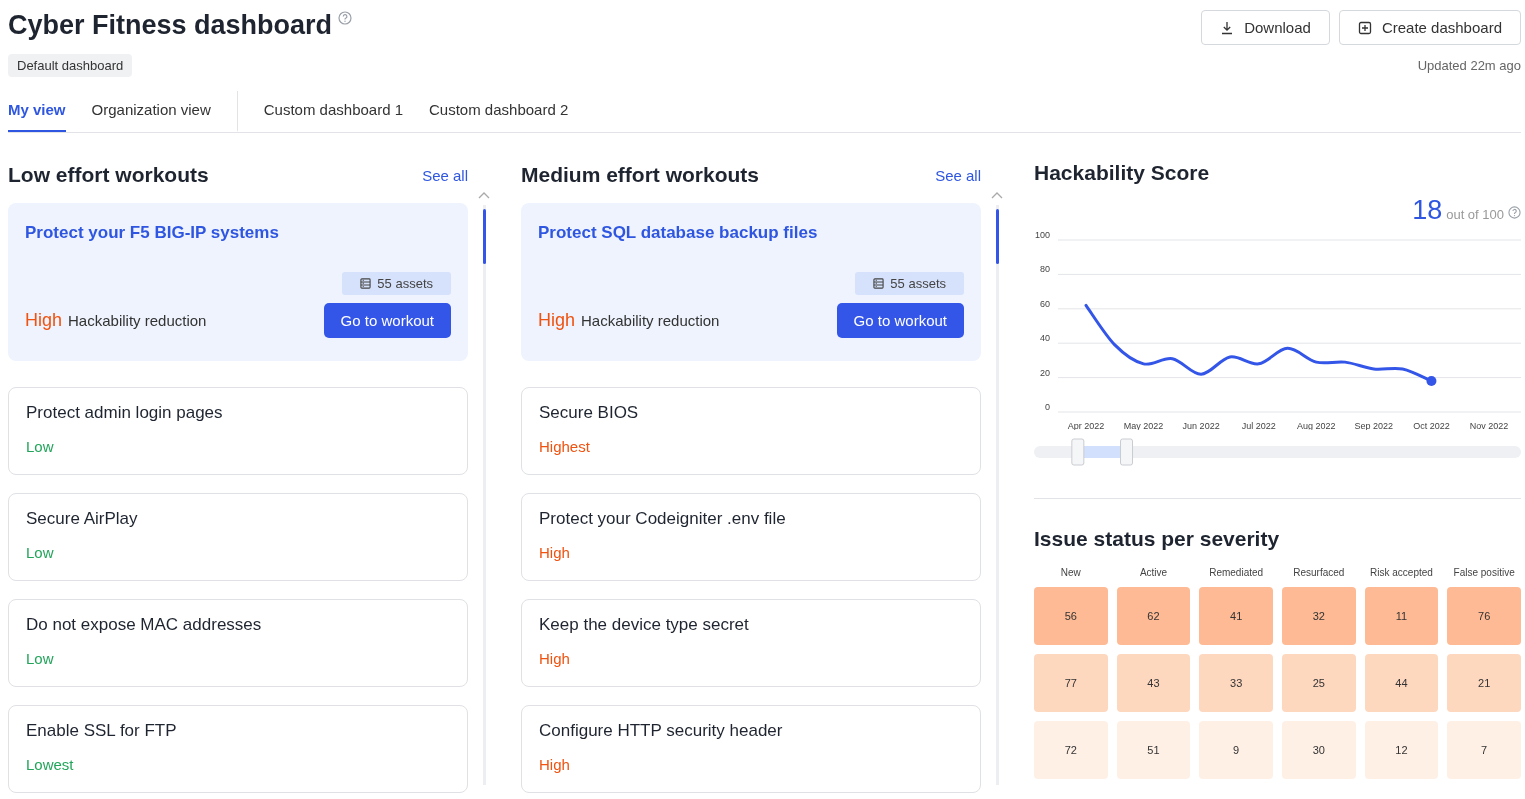  I want to click on x-tick-label: Aug 2022, so click(1316, 425).